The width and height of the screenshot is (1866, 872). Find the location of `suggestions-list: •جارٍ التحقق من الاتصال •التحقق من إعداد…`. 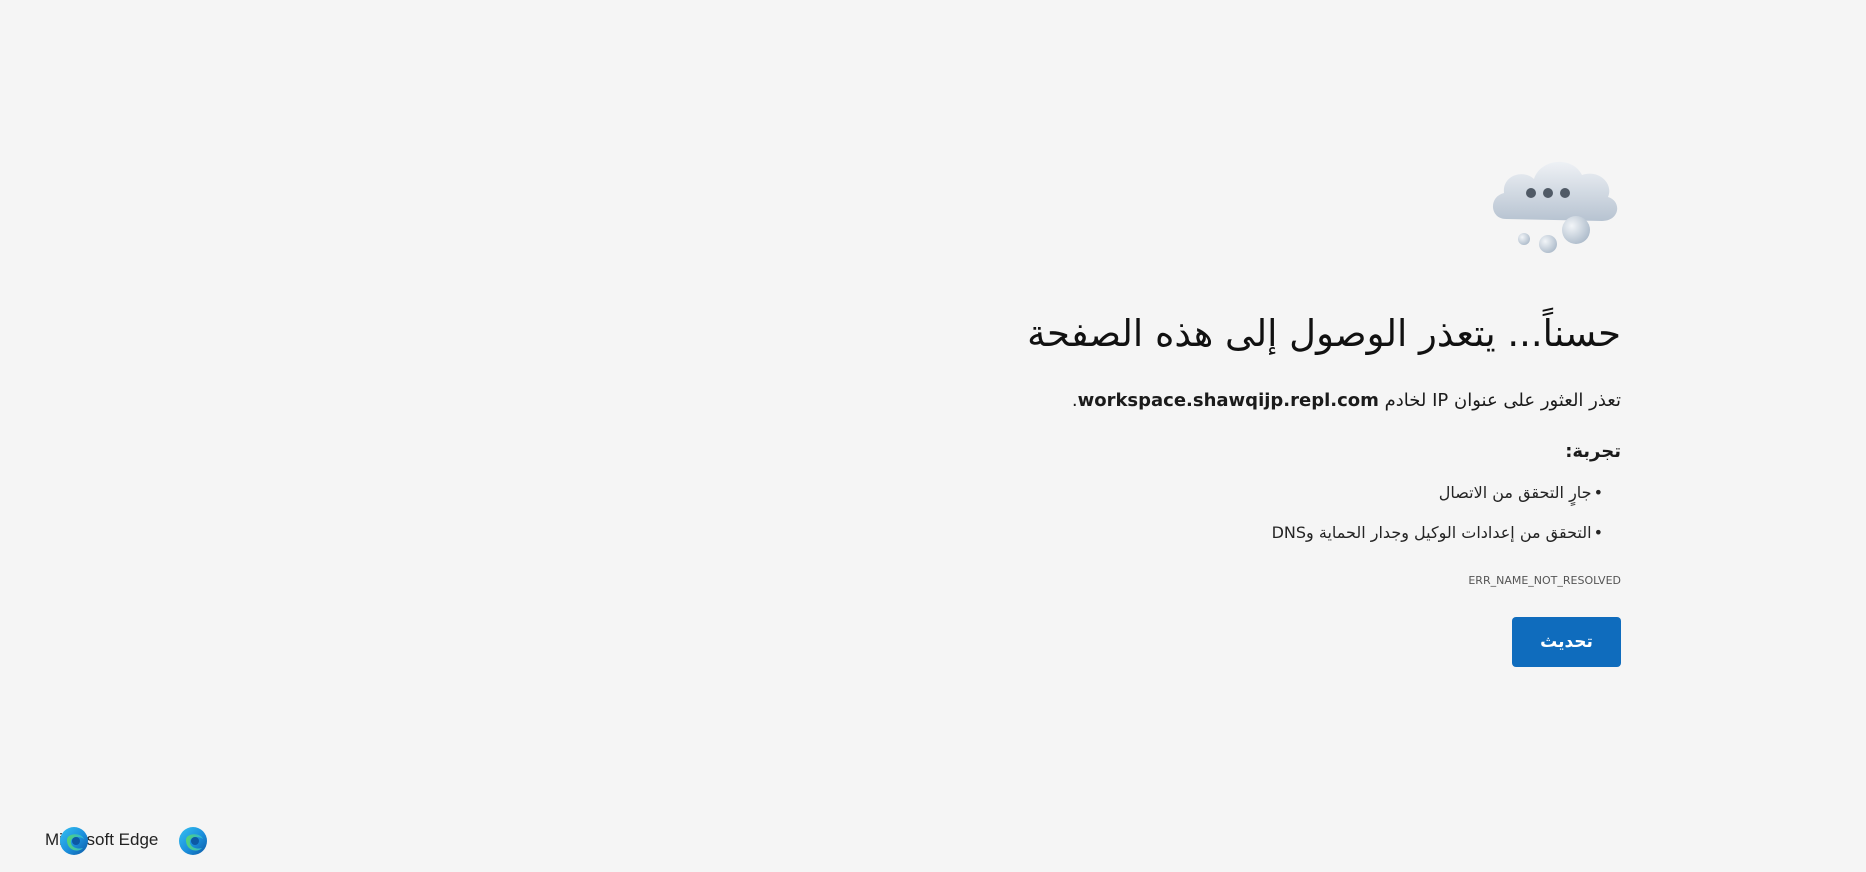

suggestions-list: •جارٍ التحقق من الاتصال •التحقق من إعداد… is located at coordinates (1437, 525).